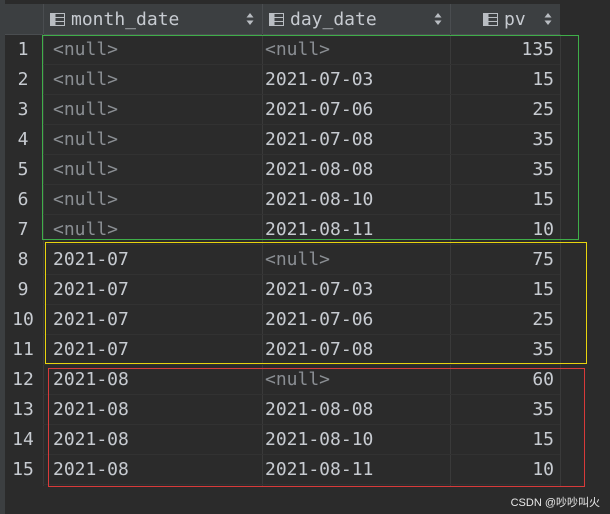 The width and height of the screenshot is (610, 514). What do you see at coordinates (555, 503) in the screenshot?
I see `watermark: CSDN @吵吵叫火` at bounding box center [555, 503].